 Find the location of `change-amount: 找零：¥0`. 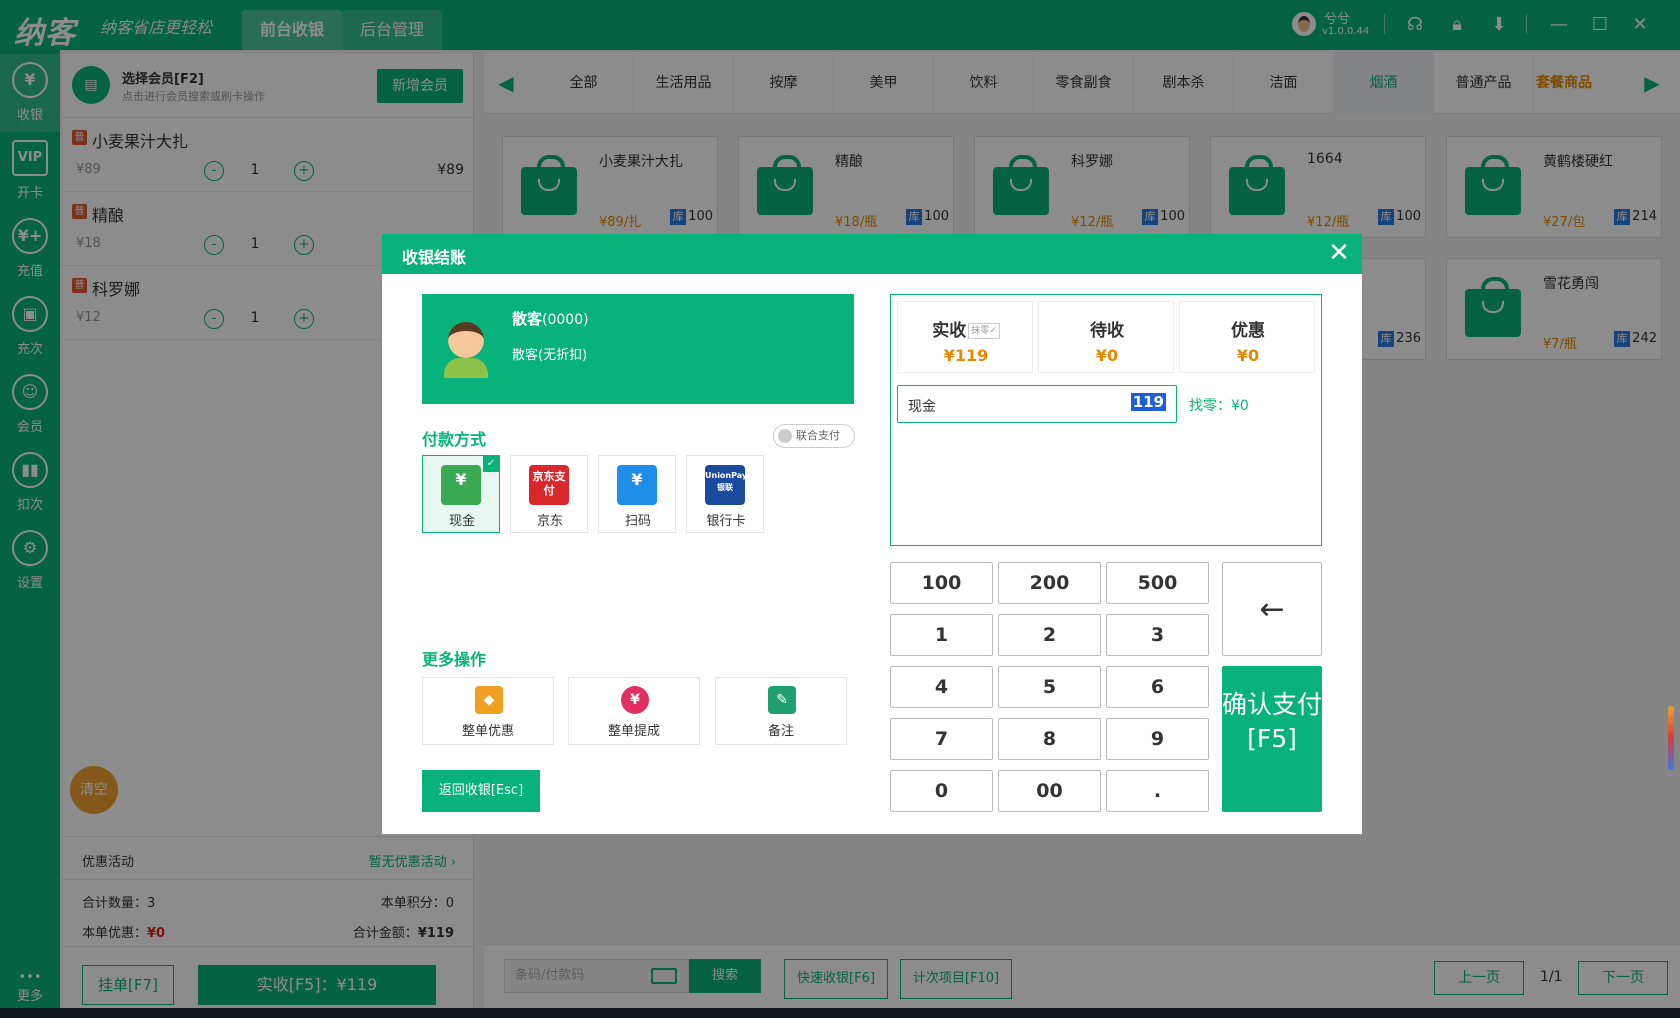

change-amount: 找零：¥0 is located at coordinates (1219, 406).